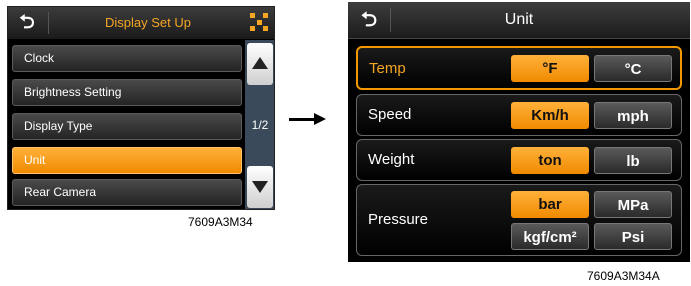  What do you see at coordinates (127, 192) in the screenshot?
I see `menu-item-rear-camera: Rear Camera` at bounding box center [127, 192].